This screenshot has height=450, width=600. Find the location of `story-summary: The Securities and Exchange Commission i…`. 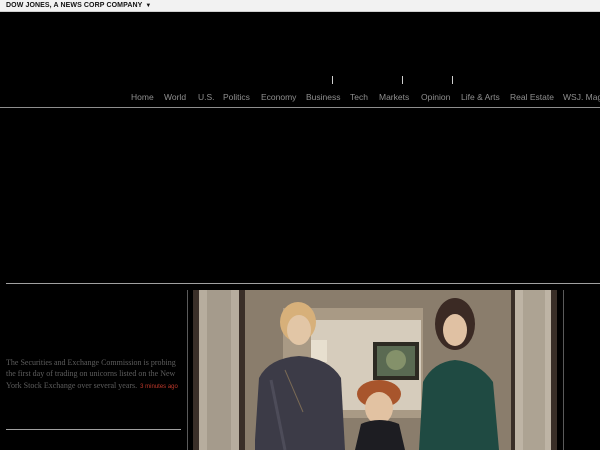

story-summary: The Securities and Exchange Commission i… is located at coordinates (92, 375).